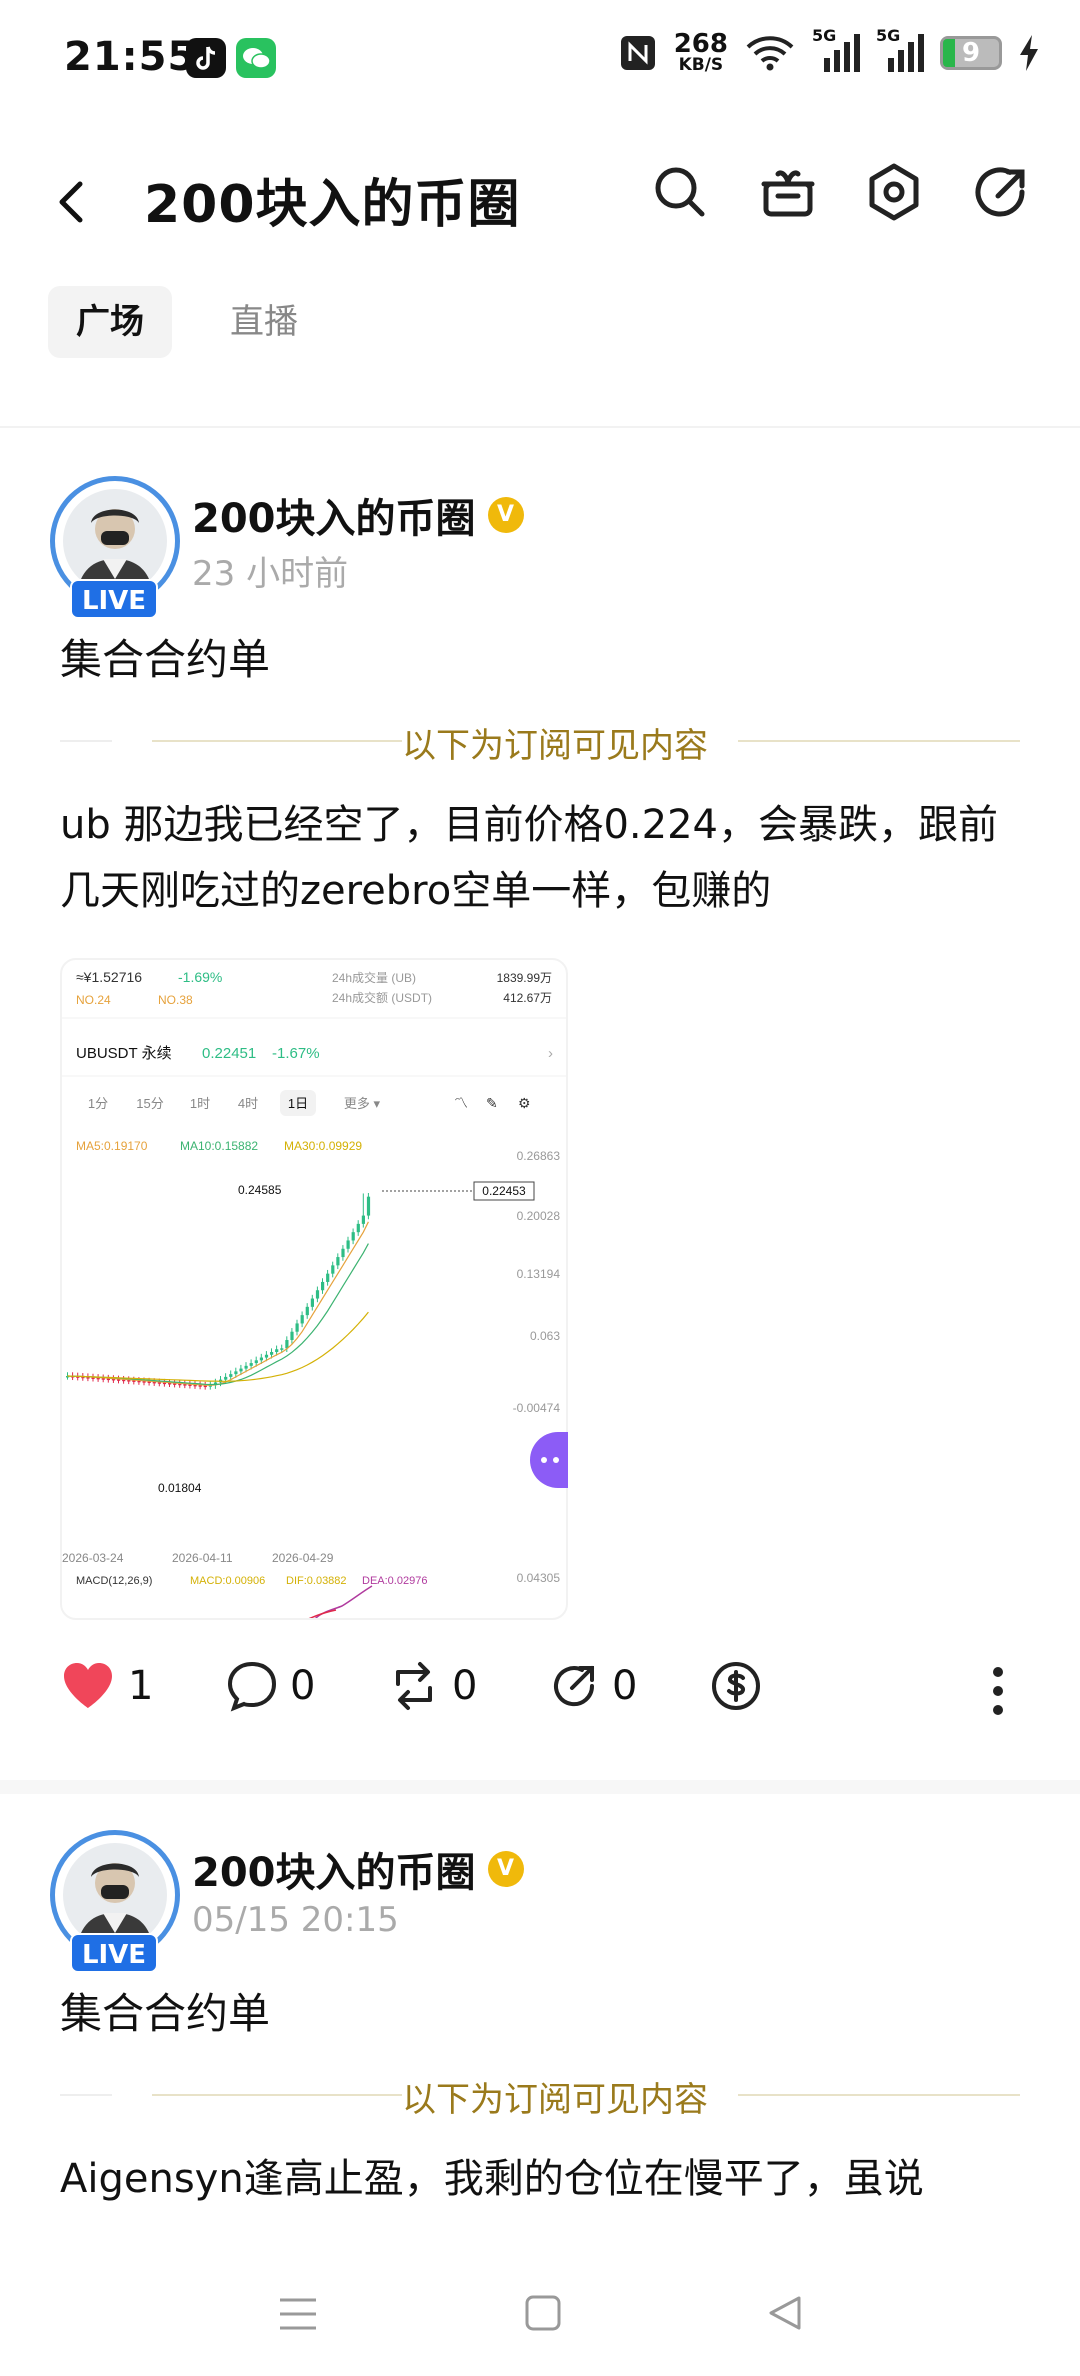  What do you see at coordinates (229, 1053) in the screenshot?
I see `symbol-price: 0.22451` at bounding box center [229, 1053].